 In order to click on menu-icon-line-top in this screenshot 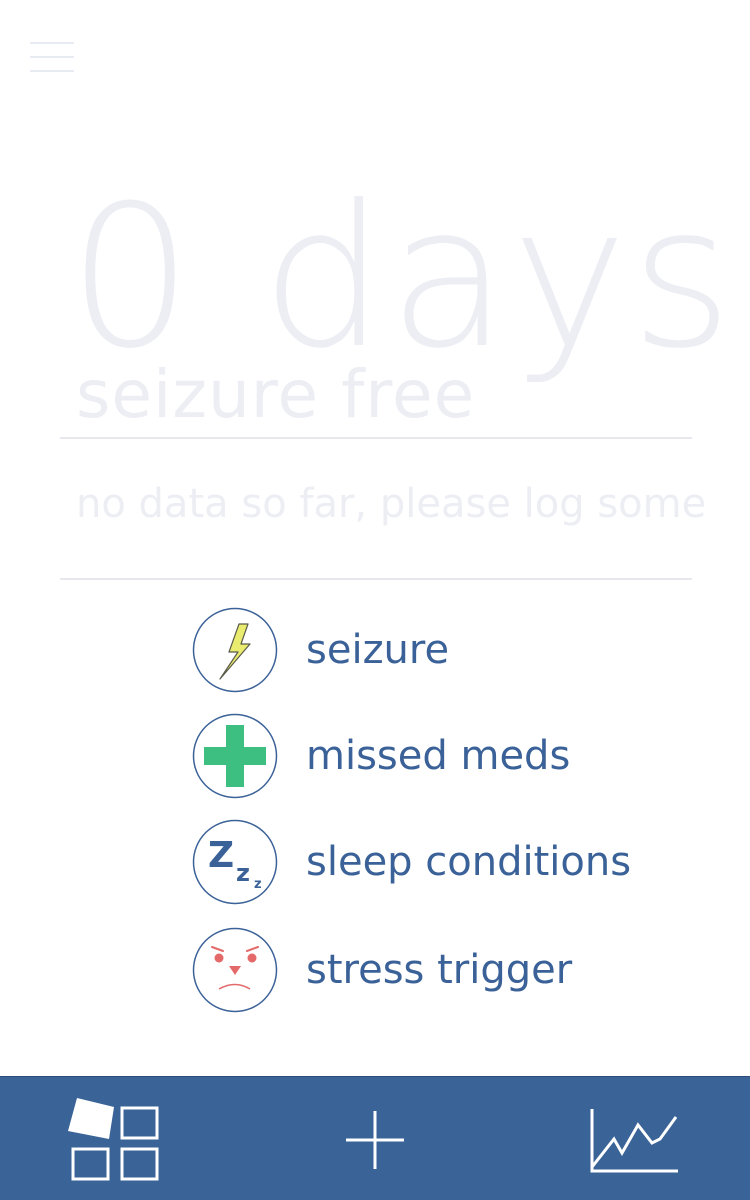, I will do `click(52, 43)`.